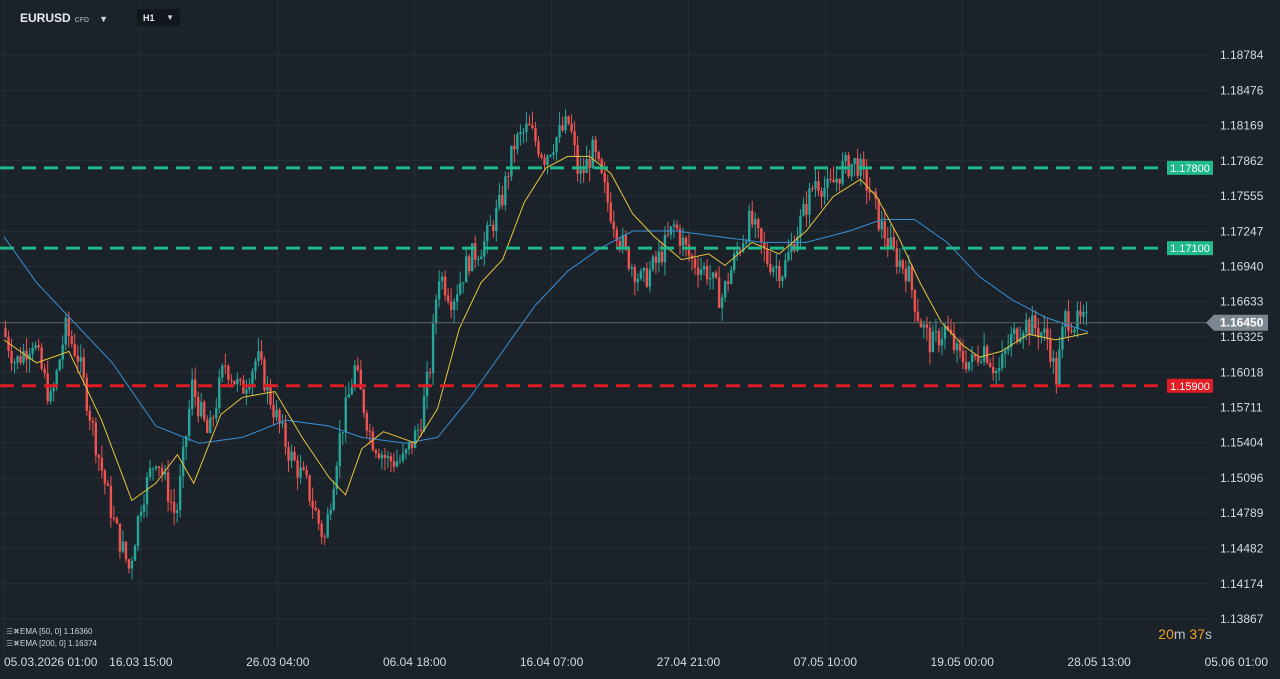 Image resolution: width=1280 pixels, height=679 pixels. I want to click on price-tick-label: 1.17247, so click(1242, 231).